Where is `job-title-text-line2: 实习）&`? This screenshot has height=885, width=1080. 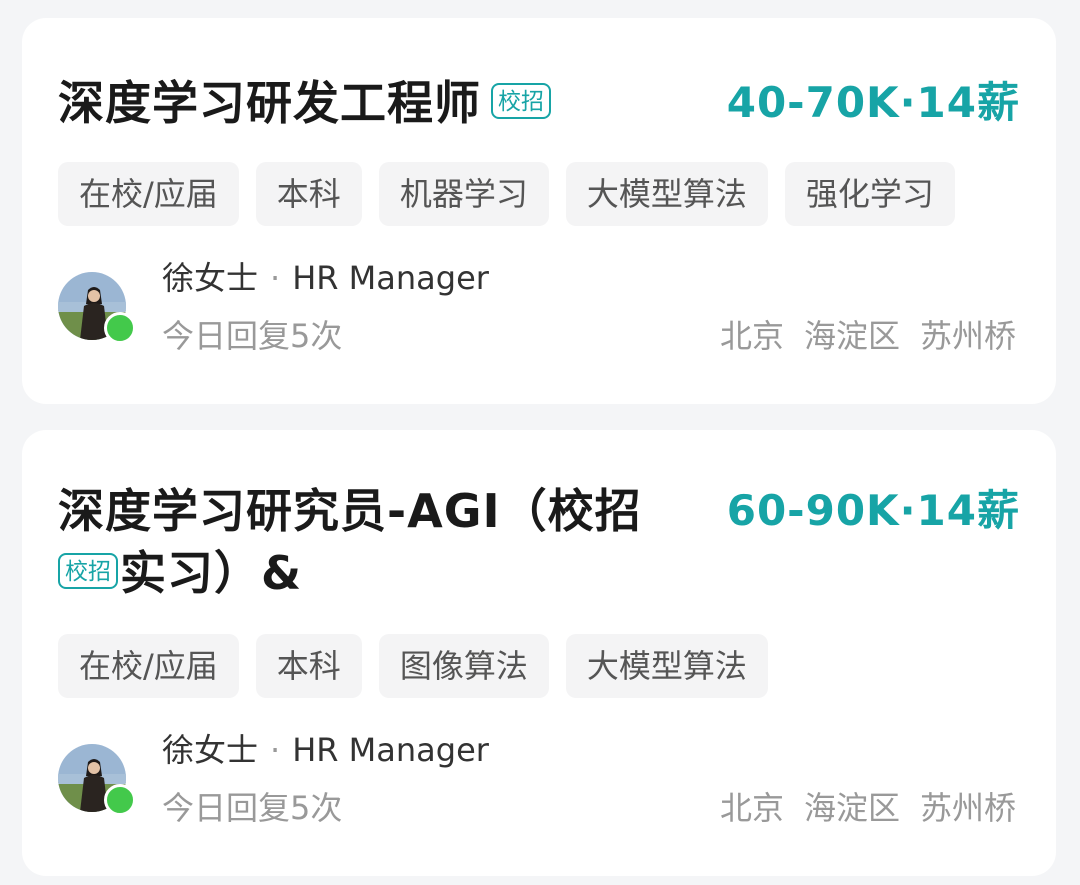
job-title-text-line2: 实习）& is located at coordinates (211, 573).